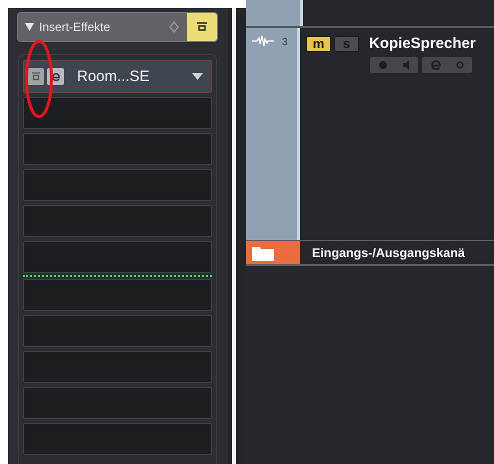 This screenshot has width=494, height=464. I want to click on waveform-icon, so click(263, 41).